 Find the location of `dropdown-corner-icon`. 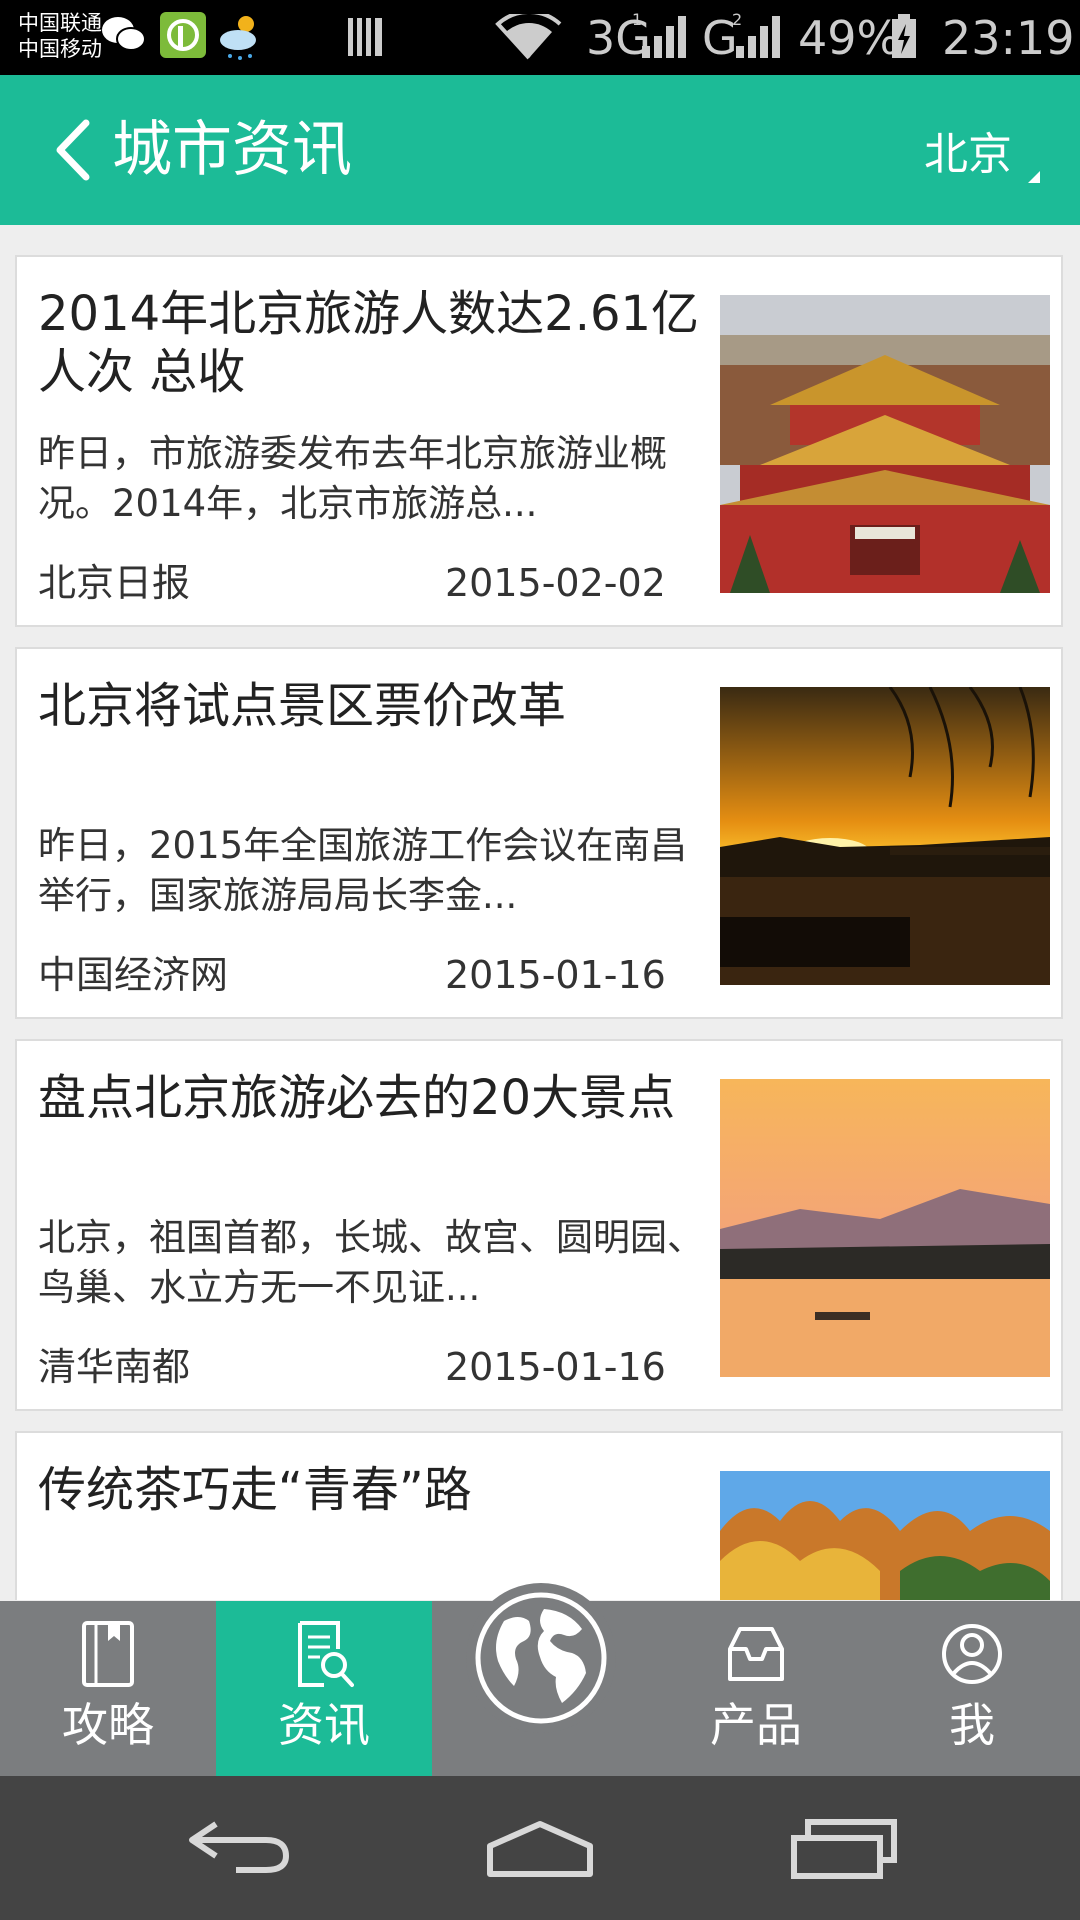

dropdown-corner-icon is located at coordinates (1034, 177).